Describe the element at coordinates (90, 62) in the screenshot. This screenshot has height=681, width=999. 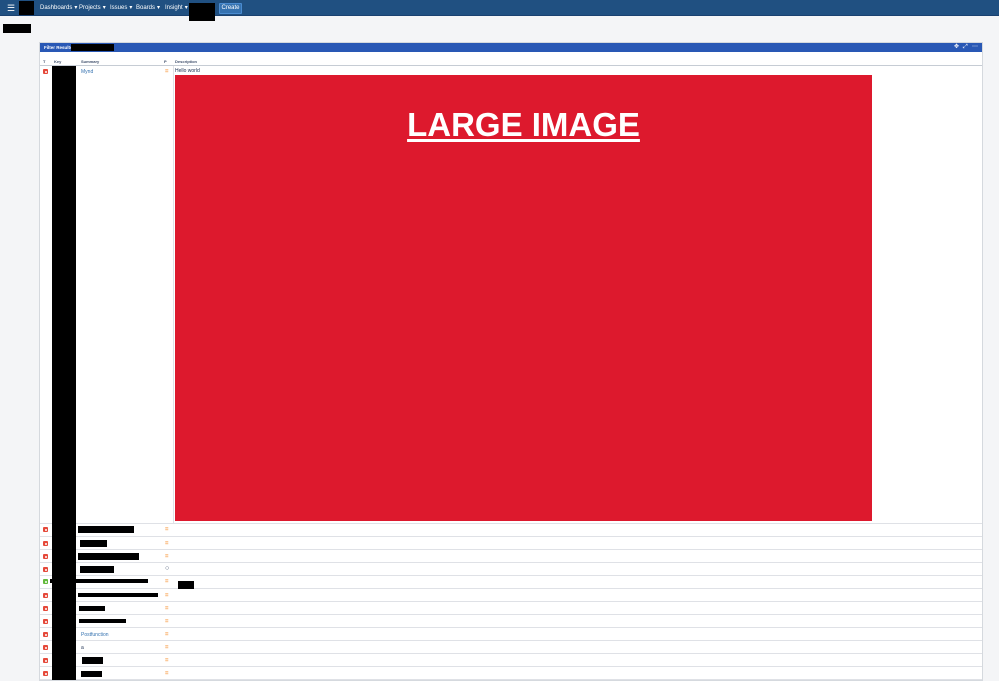
I see `column-header-summary: Summary` at that location.